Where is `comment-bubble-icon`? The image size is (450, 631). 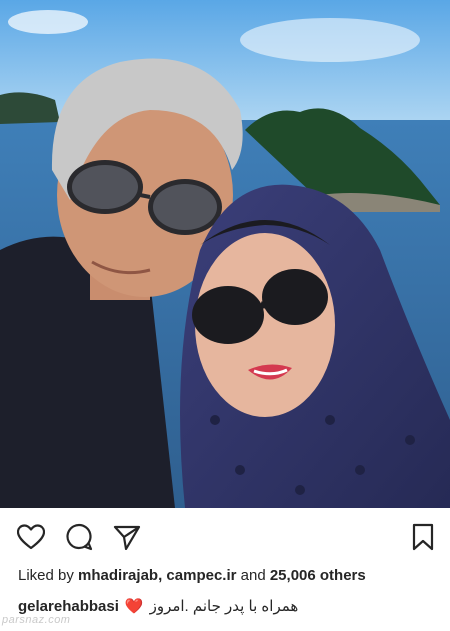 comment-bubble-icon is located at coordinates (79, 537).